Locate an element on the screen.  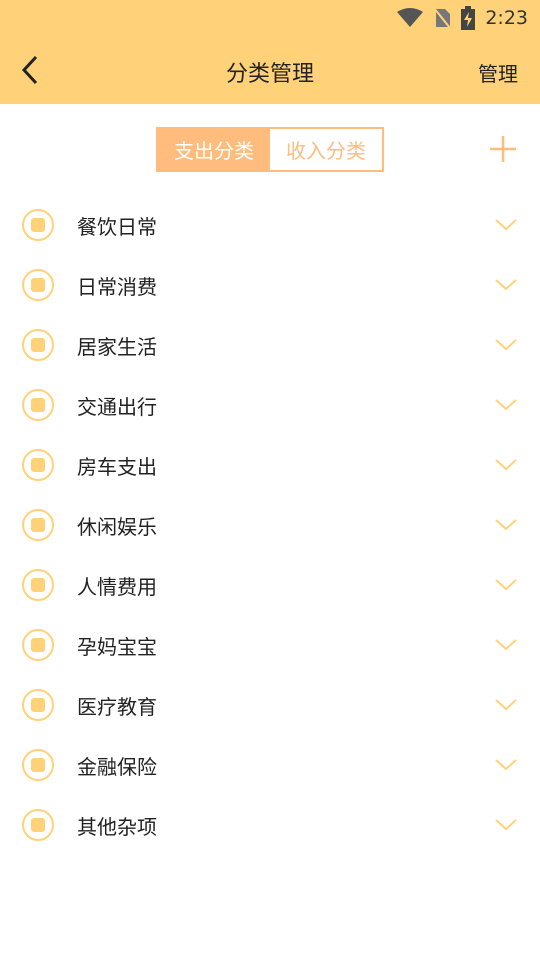
list-item-label: 餐饮日常 is located at coordinates (117, 227).